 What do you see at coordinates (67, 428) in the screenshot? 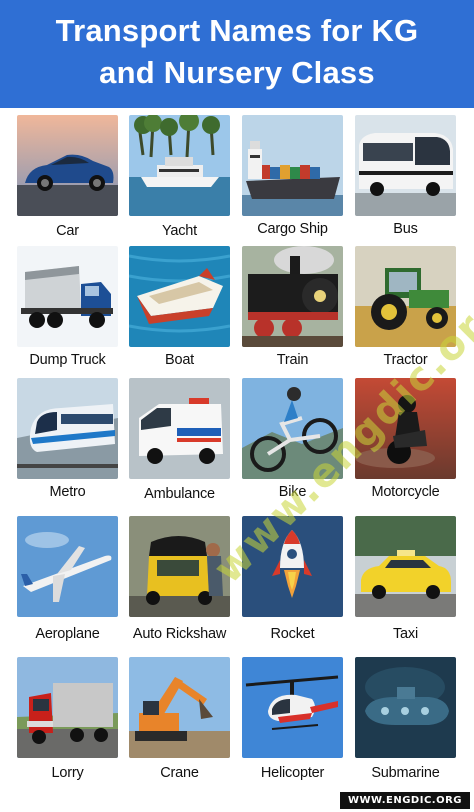
I see `metro-photo` at bounding box center [67, 428].